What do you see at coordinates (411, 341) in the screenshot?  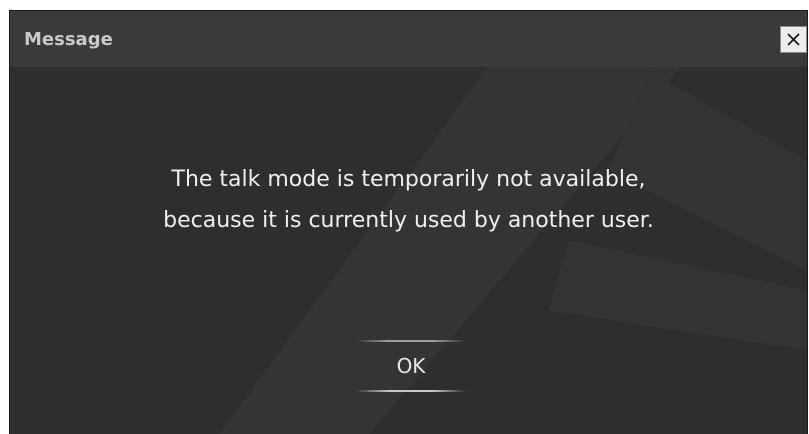 I see `ok-button-top-border` at bounding box center [411, 341].